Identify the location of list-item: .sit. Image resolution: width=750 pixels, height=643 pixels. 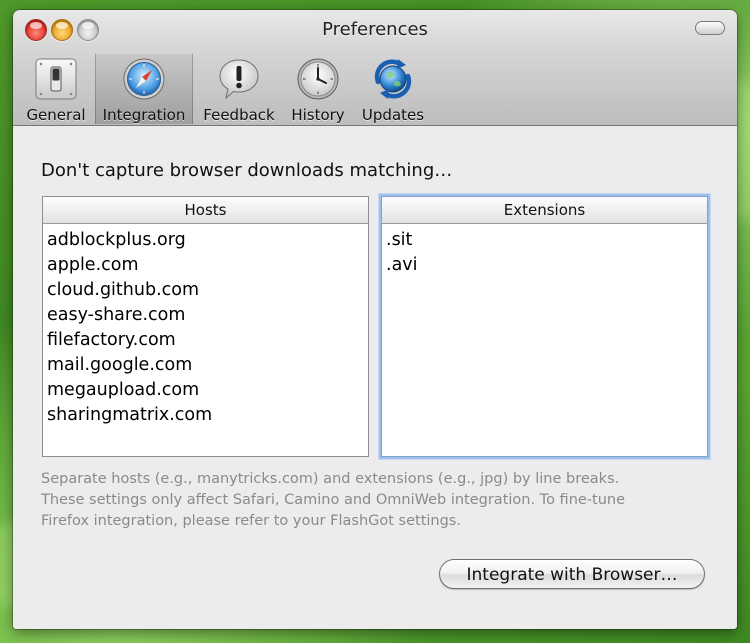
(546, 240).